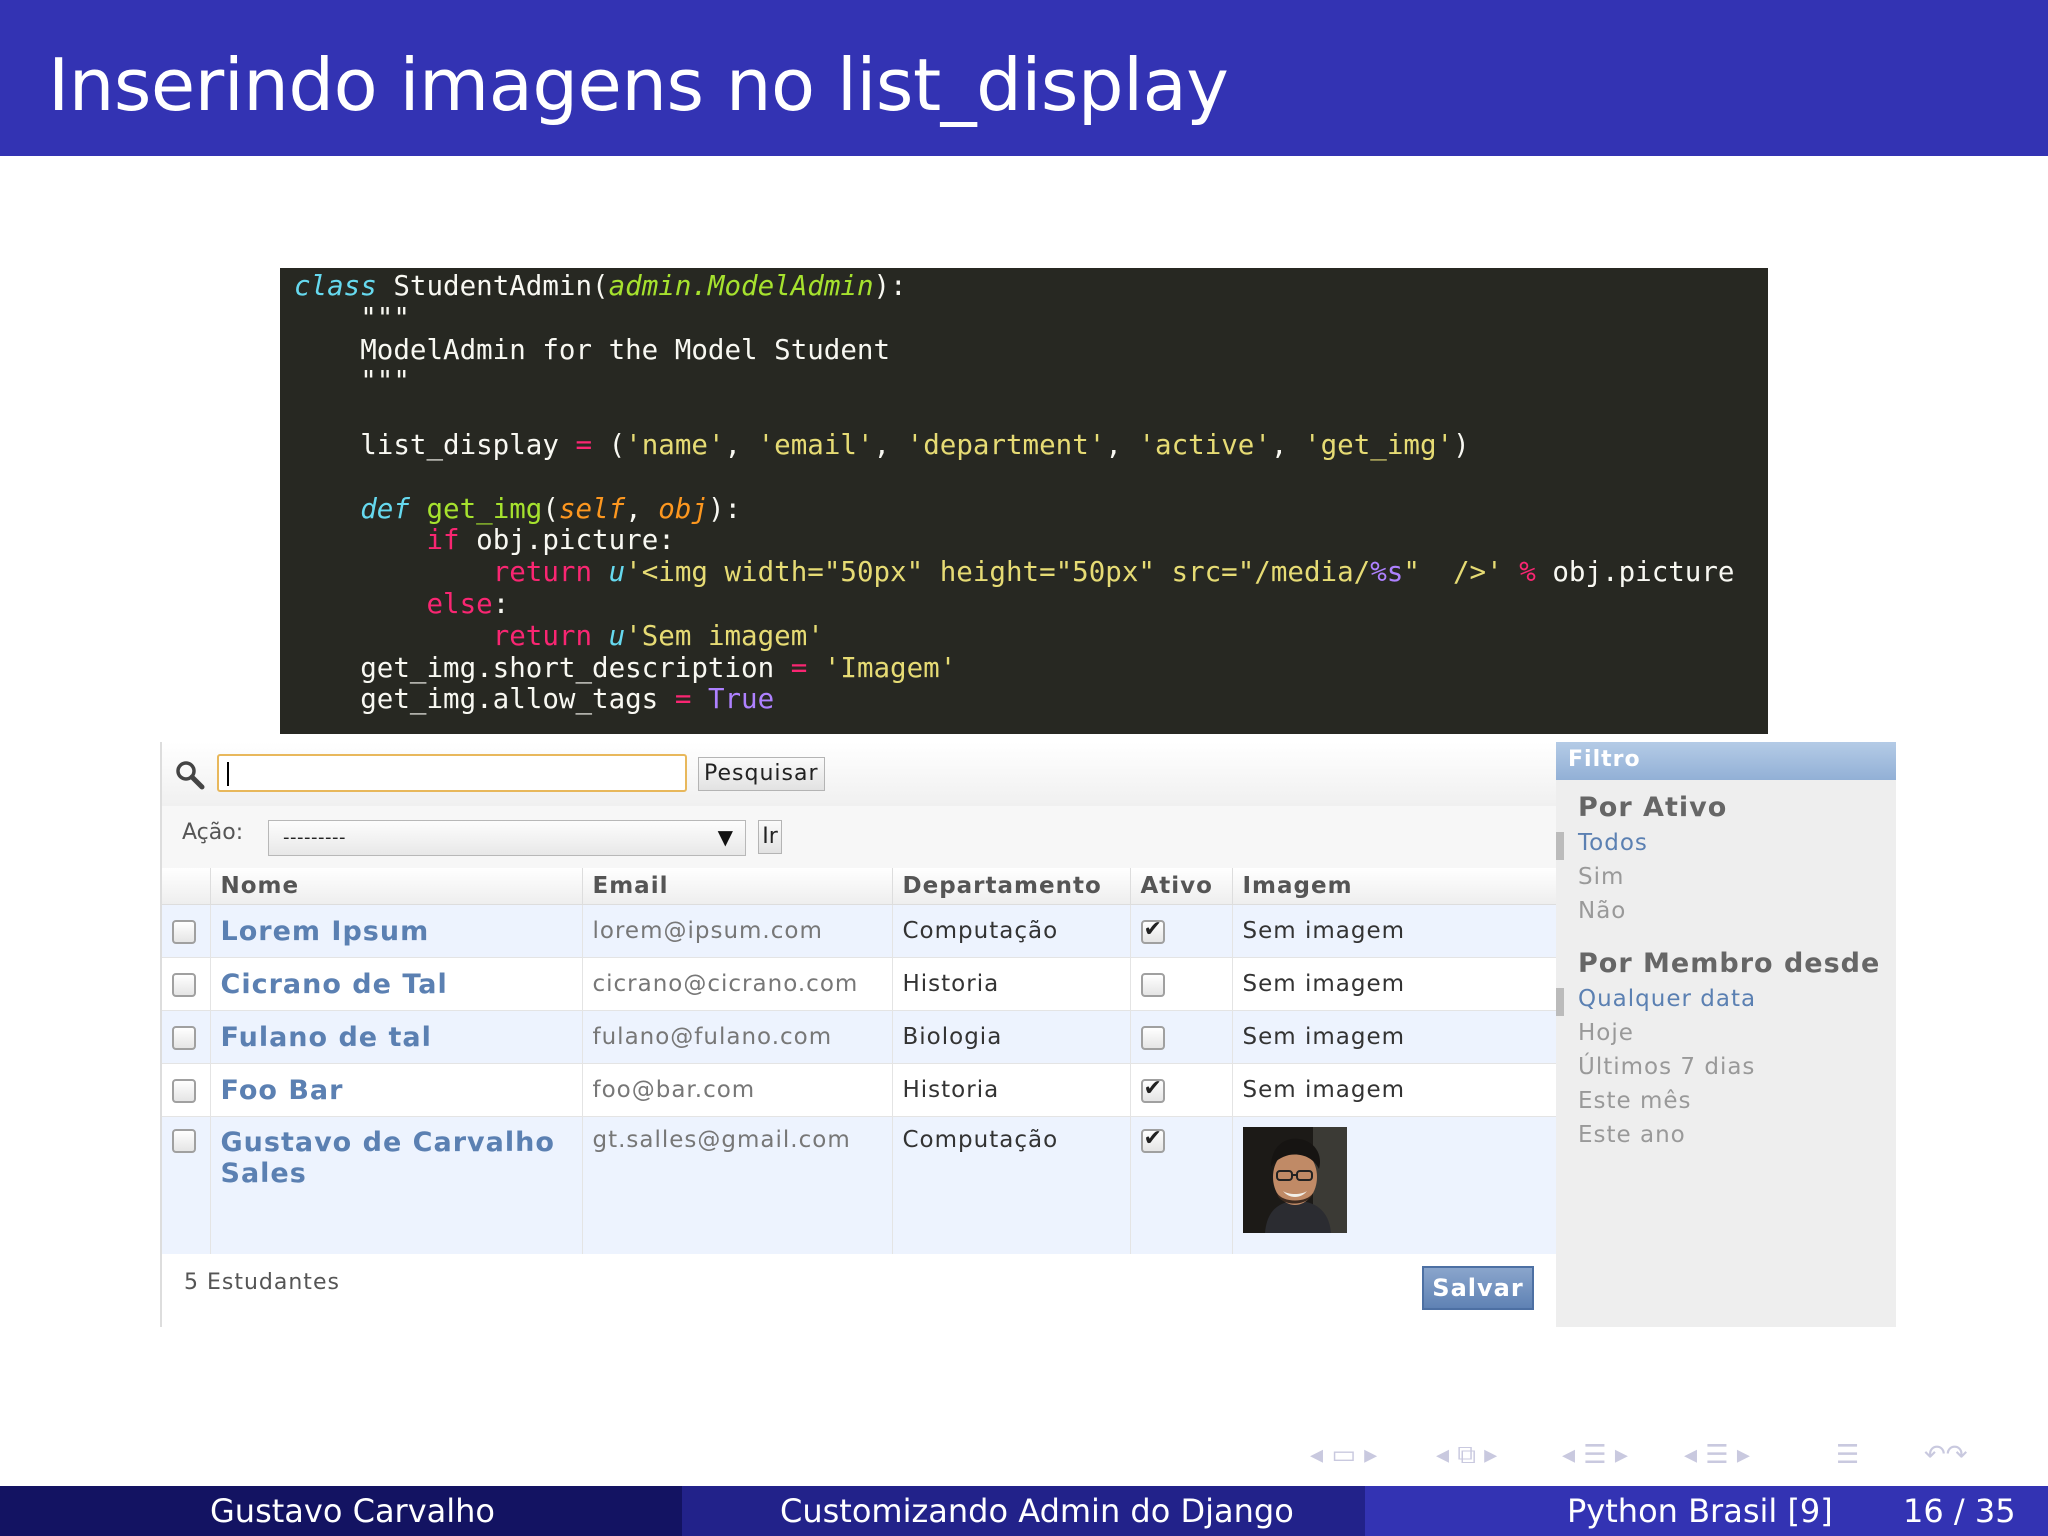  What do you see at coordinates (1181, 886) in the screenshot?
I see `column-header-ativo: Ativo` at bounding box center [1181, 886].